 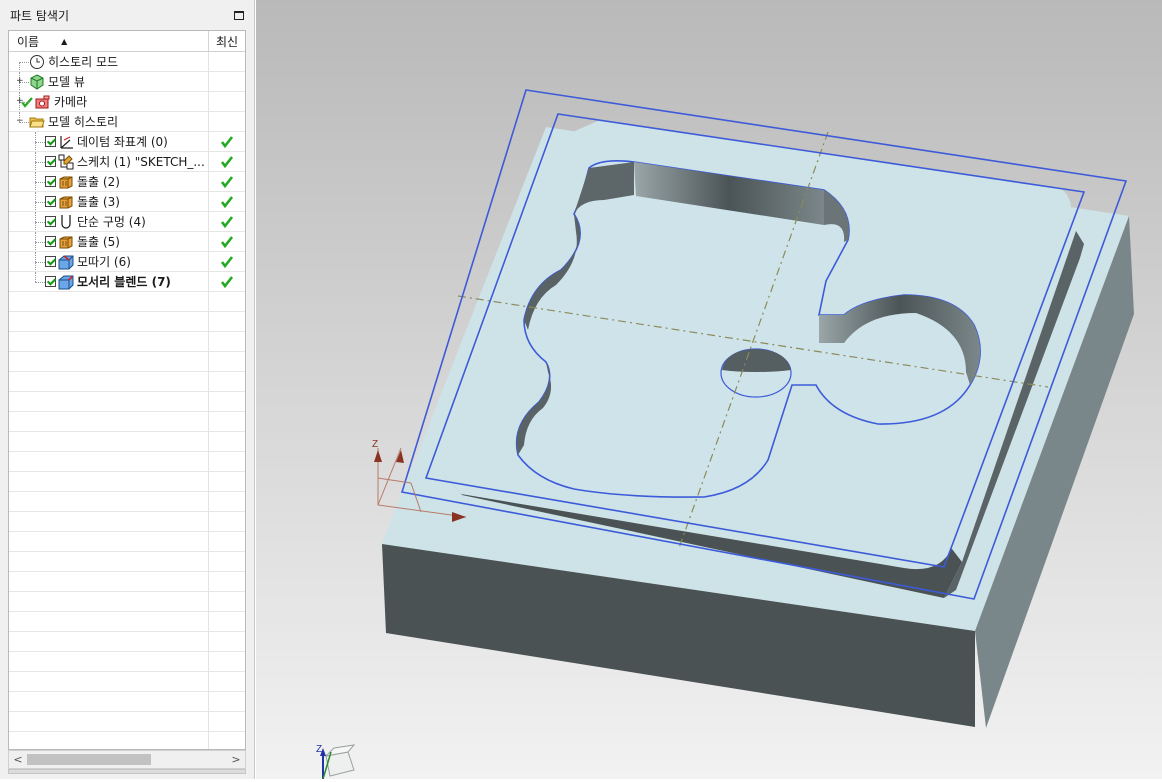 I want to click on horizontal-scrollbar: < >, so click(x=127, y=759).